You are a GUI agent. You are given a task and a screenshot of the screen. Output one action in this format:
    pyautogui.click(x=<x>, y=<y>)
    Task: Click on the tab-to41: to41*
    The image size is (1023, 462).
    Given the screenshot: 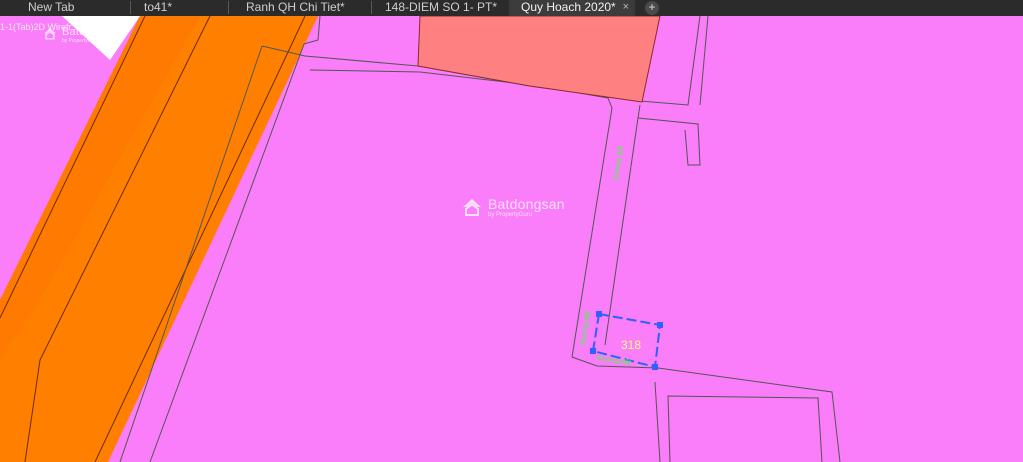 What is the action you would take?
    pyautogui.click(x=179, y=8)
    